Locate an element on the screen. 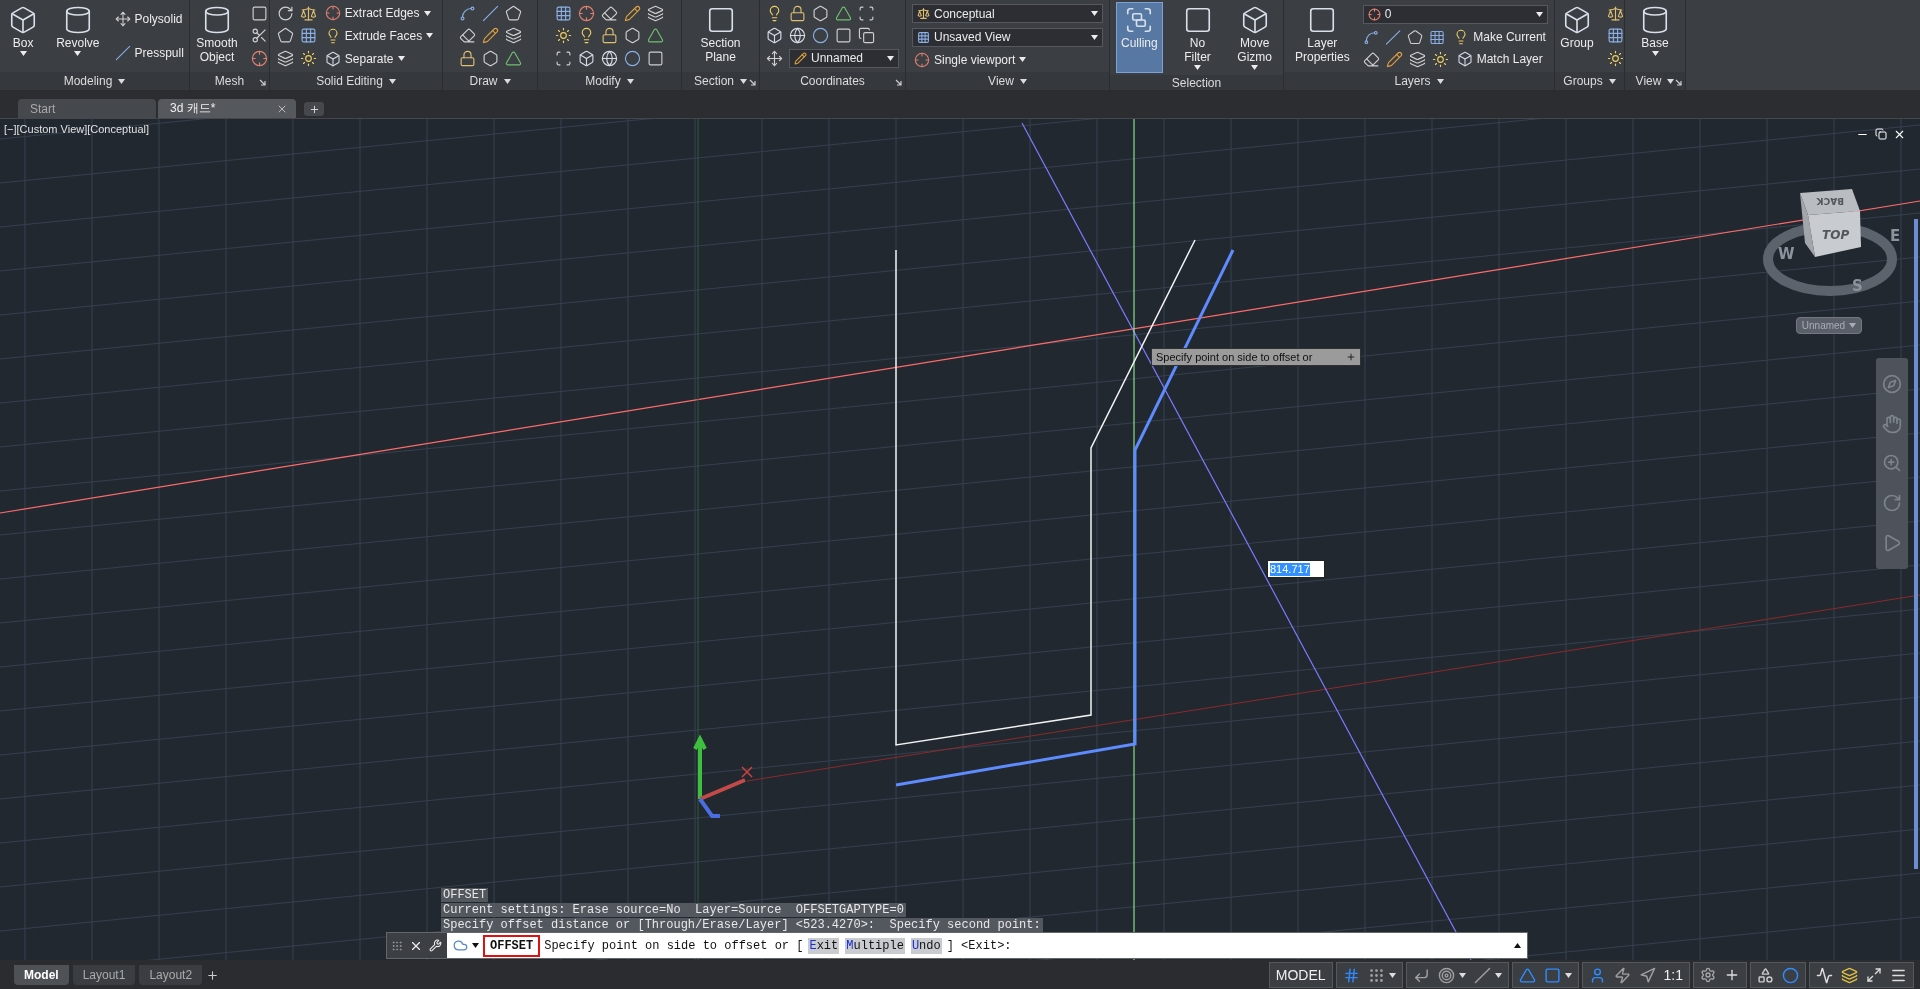 The height and width of the screenshot is (989, 1920). model-space-button: MODEL is located at coordinates (1300, 975).